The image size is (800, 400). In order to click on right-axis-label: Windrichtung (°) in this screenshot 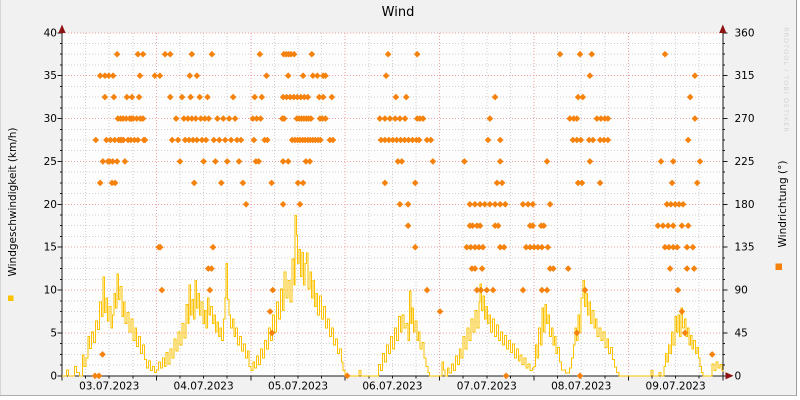, I will do `click(783, 204)`.